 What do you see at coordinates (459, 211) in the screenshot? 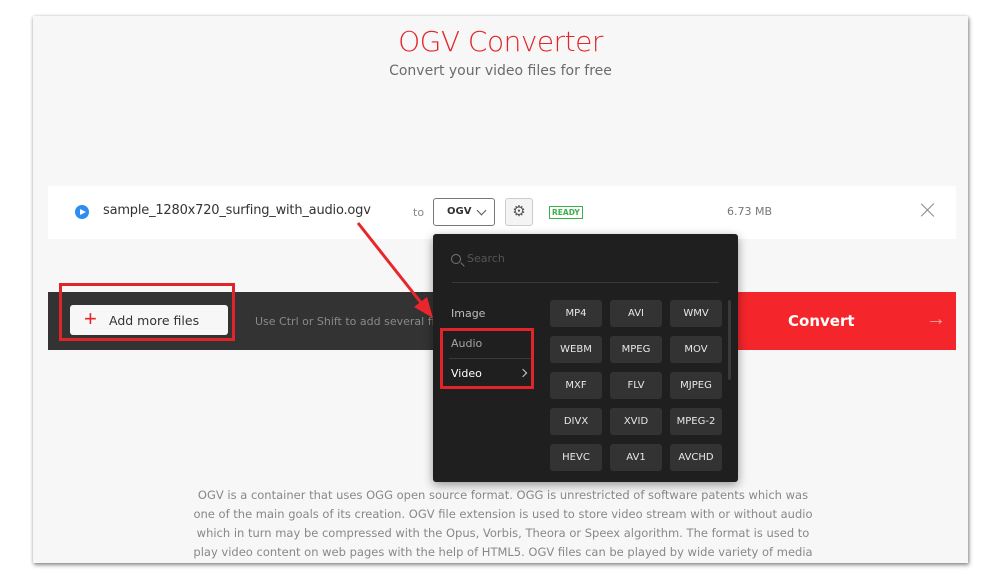
I see `target-format-value: OGV` at bounding box center [459, 211].